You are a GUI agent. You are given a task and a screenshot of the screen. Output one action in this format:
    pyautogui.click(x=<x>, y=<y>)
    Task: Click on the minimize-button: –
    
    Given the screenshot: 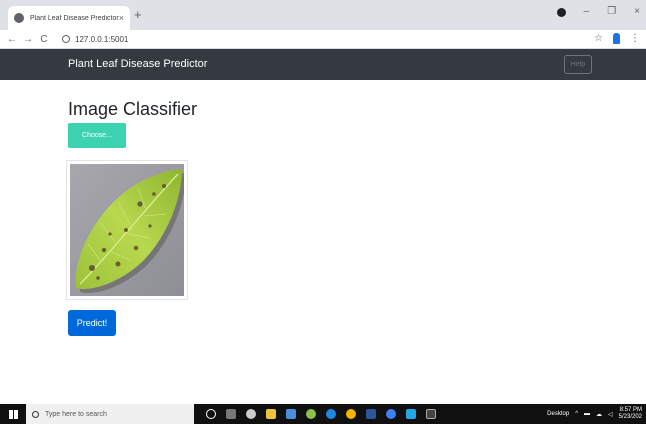 What is the action you would take?
    pyautogui.click(x=587, y=11)
    